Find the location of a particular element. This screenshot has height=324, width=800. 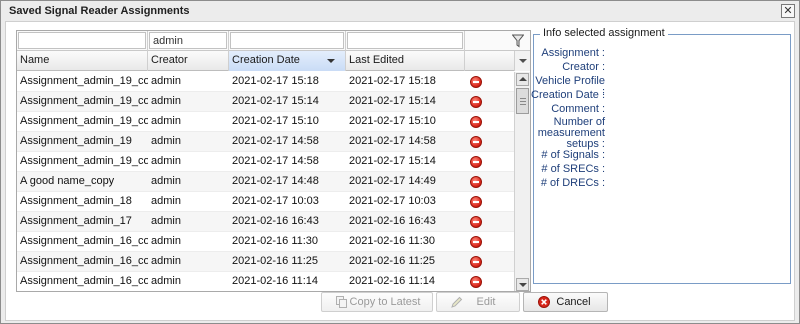

info-label-srecs: # of SRECs : is located at coordinates (573, 169).